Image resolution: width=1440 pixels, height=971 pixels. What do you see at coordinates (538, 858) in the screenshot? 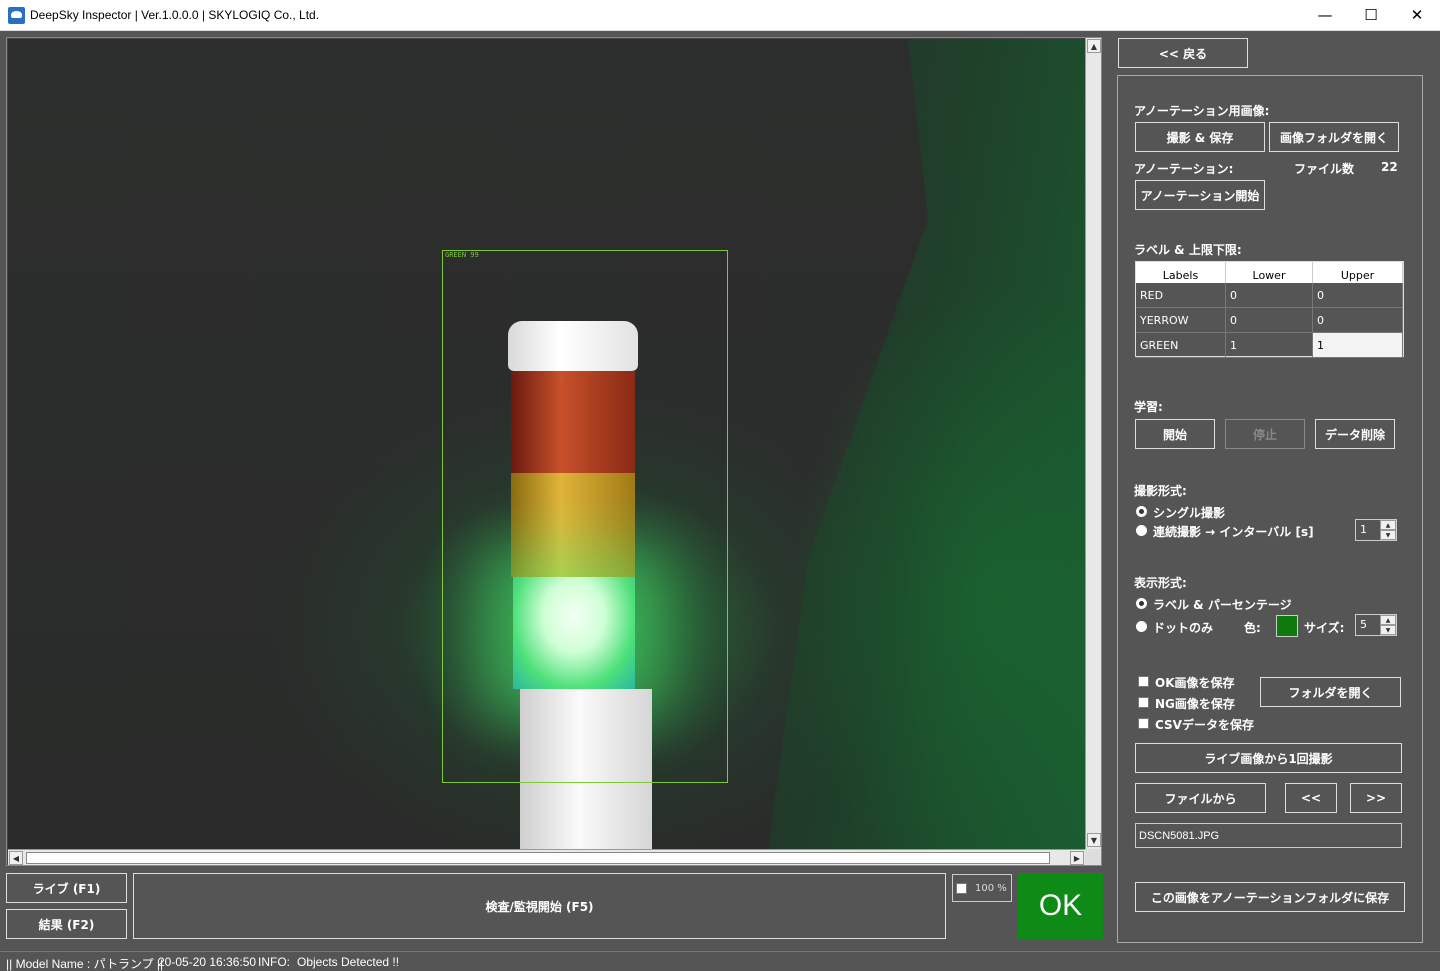
I see `horizontal-scroll-thumb` at bounding box center [538, 858].